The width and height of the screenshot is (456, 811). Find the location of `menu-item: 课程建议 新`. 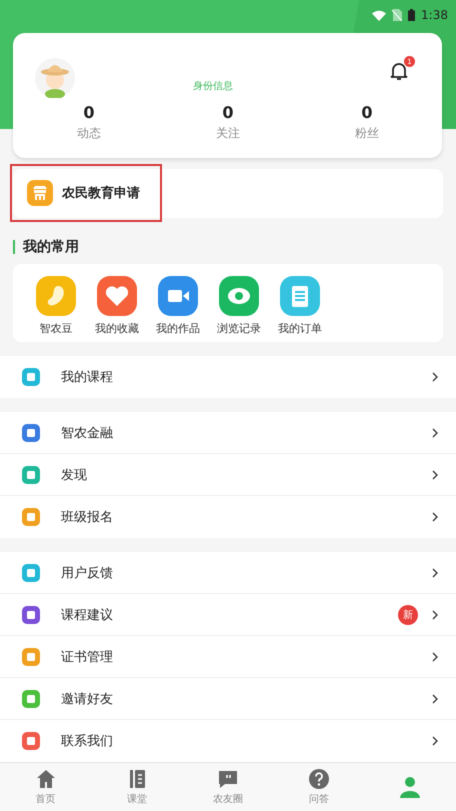

menu-item: 课程建议 新 is located at coordinates (228, 615).